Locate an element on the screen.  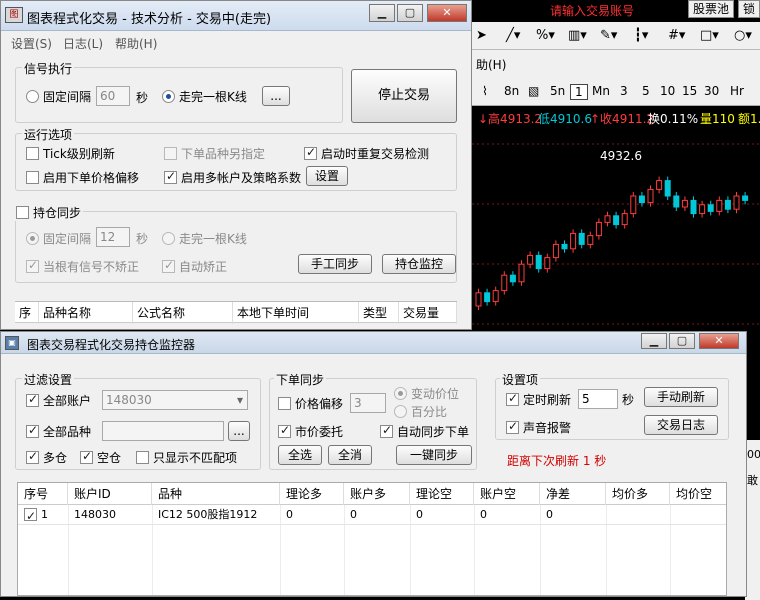
price-offset-checkbox: 启用下单价格偏移 is located at coordinates (82, 177).